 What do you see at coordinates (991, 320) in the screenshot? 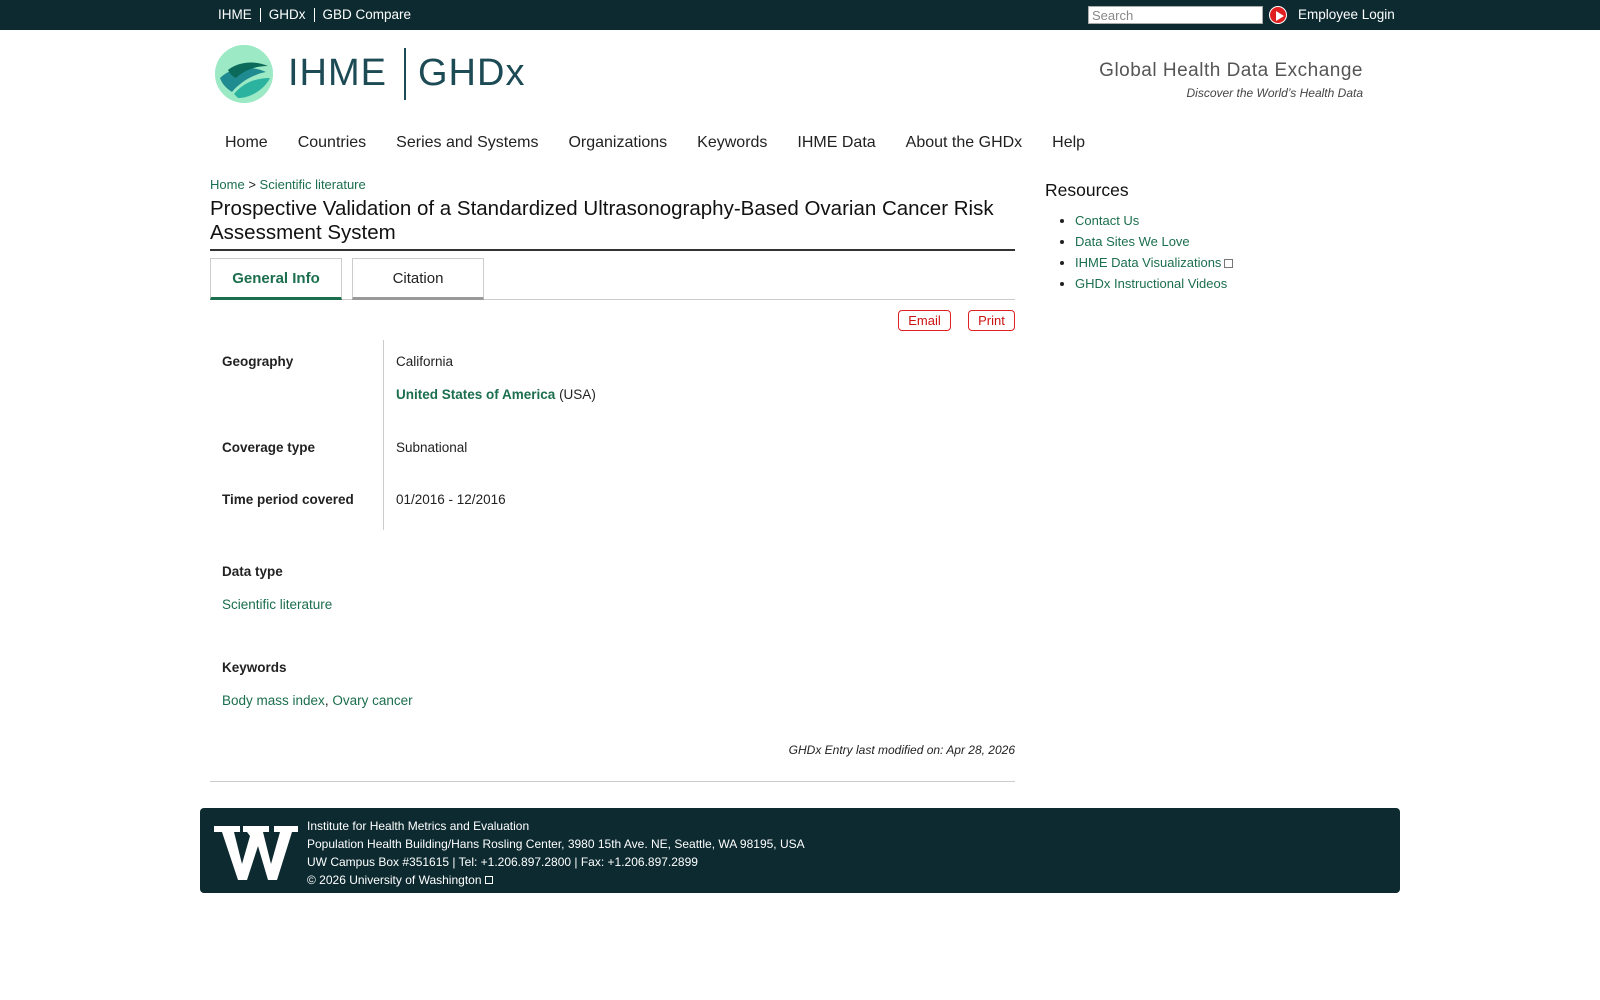
I see `print-button: Print` at bounding box center [991, 320].